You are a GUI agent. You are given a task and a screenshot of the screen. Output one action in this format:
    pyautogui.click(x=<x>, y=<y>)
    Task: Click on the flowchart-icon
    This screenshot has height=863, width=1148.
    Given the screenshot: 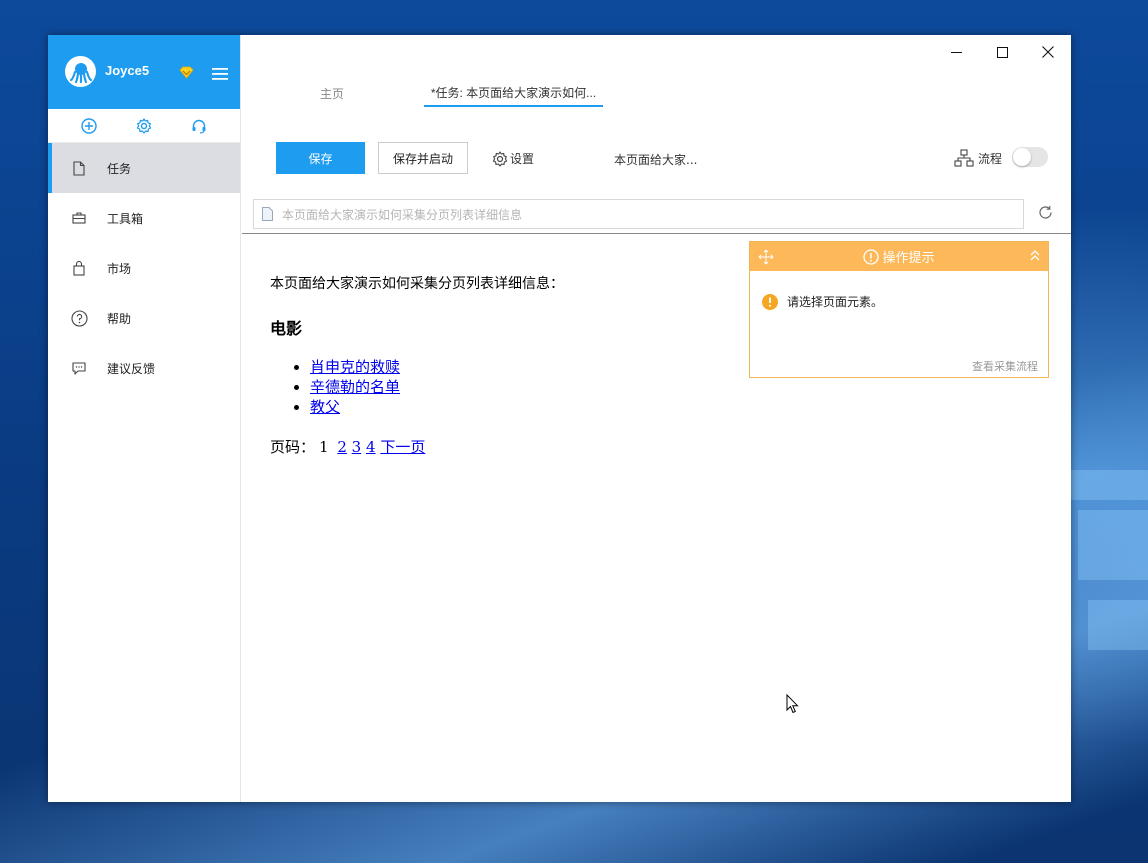 What is the action you would take?
    pyautogui.click(x=964, y=158)
    